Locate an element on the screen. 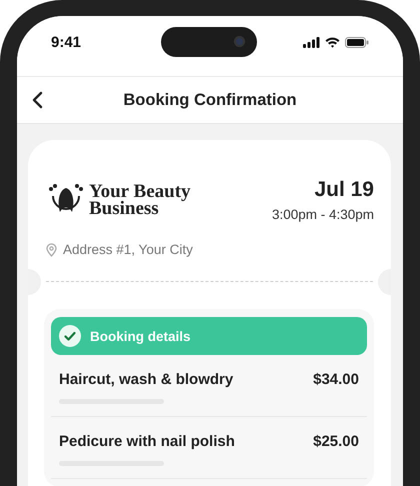  service-price: $25.00 is located at coordinates (336, 441).